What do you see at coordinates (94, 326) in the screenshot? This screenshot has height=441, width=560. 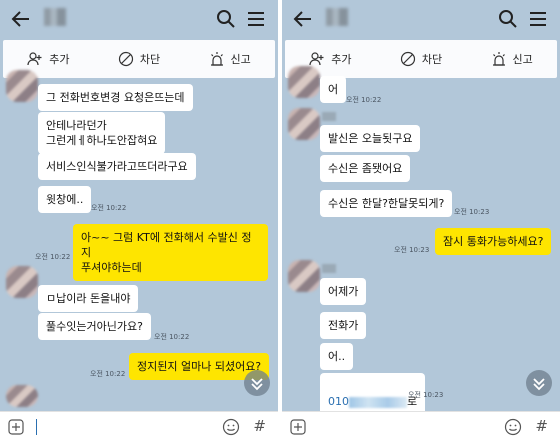 I see `received-message: 풀수잇는거아닌가요?` at bounding box center [94, 326].